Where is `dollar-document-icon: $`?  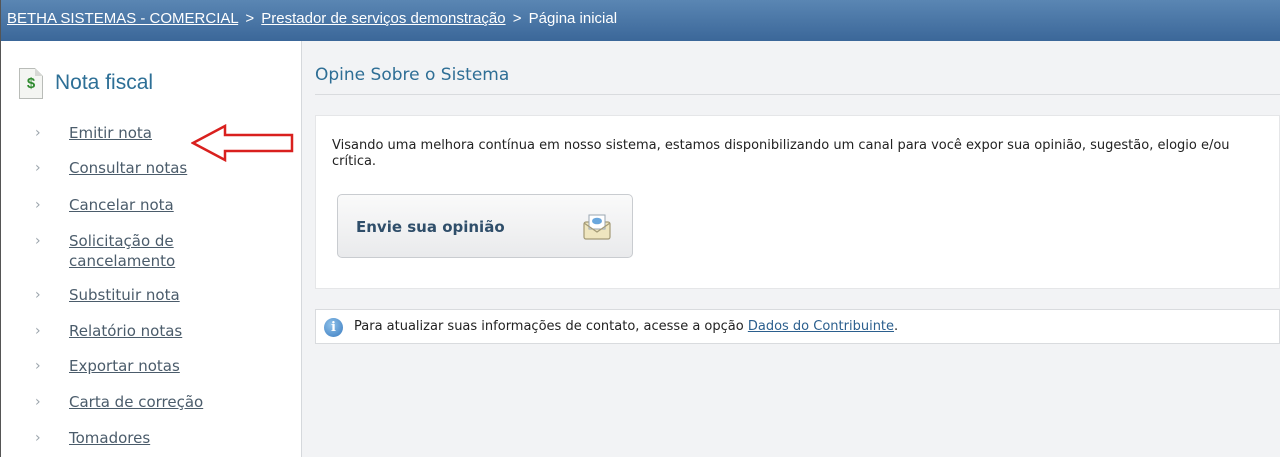
dollar-document-icon: $ is located at coordinates (31, 83).